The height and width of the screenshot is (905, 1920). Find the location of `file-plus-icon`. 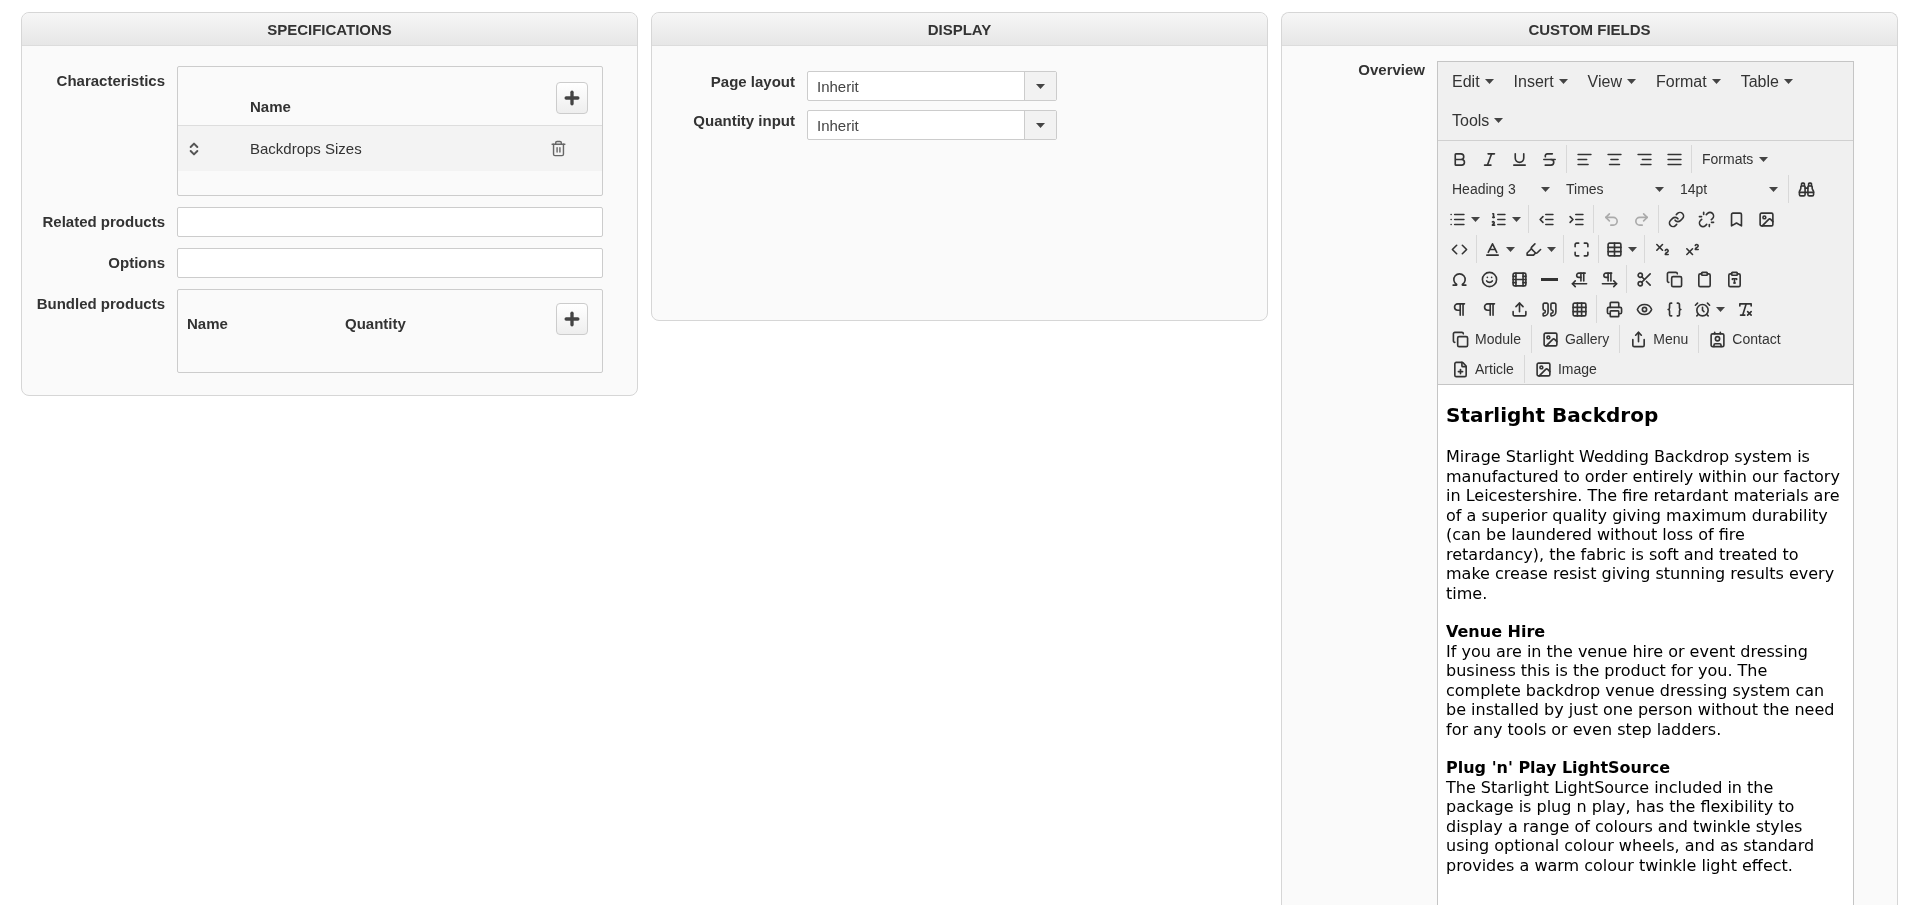

file-plus-icon is located at coordinates (1460, 369).